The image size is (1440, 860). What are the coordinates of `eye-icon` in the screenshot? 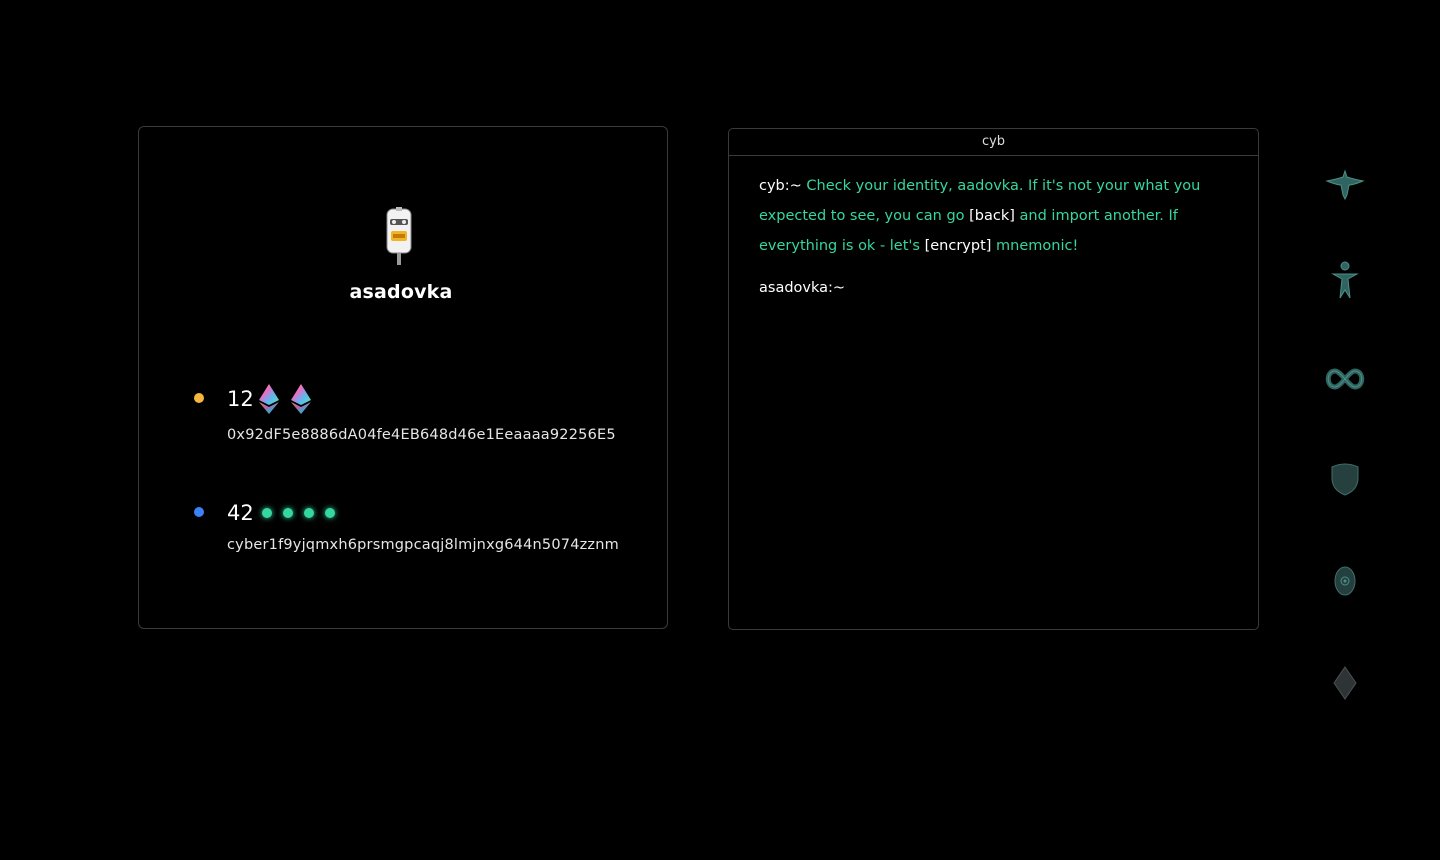 It's located at (1345, 581).